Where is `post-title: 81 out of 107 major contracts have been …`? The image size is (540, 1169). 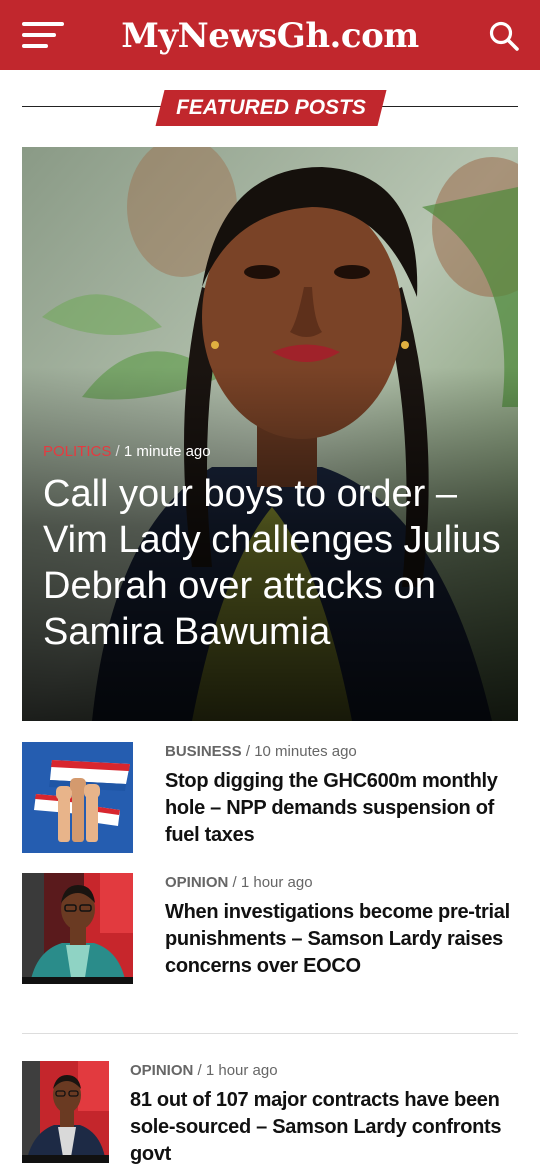 post-title: 81 out of 107 major contracts have been … is located at coordinates (324, 1127).